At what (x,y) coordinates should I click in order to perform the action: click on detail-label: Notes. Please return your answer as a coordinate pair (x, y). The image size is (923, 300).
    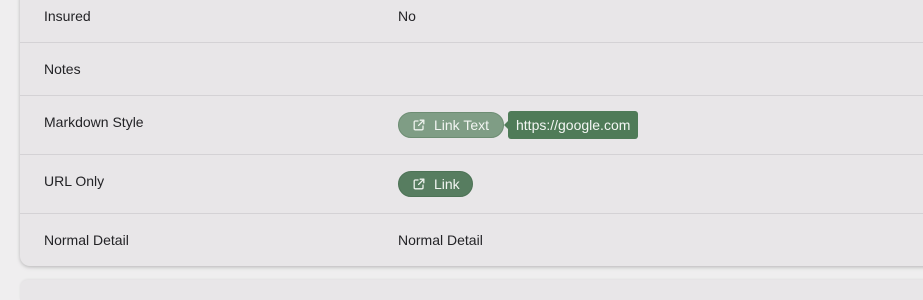
    Looking at the image, I should click on (62, 69).